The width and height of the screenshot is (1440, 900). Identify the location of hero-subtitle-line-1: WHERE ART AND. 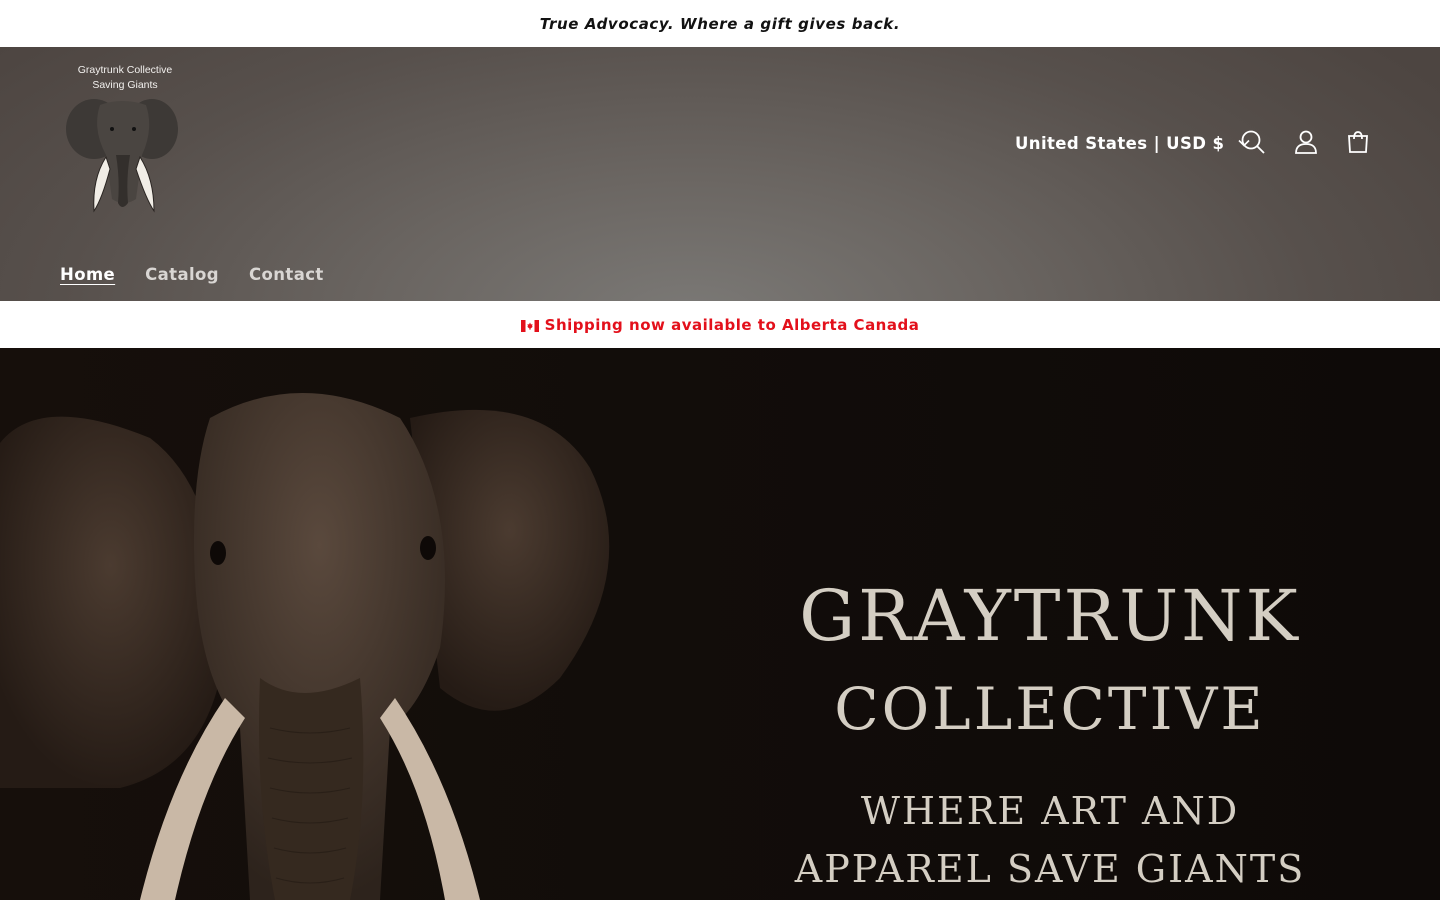
(1050, 811).